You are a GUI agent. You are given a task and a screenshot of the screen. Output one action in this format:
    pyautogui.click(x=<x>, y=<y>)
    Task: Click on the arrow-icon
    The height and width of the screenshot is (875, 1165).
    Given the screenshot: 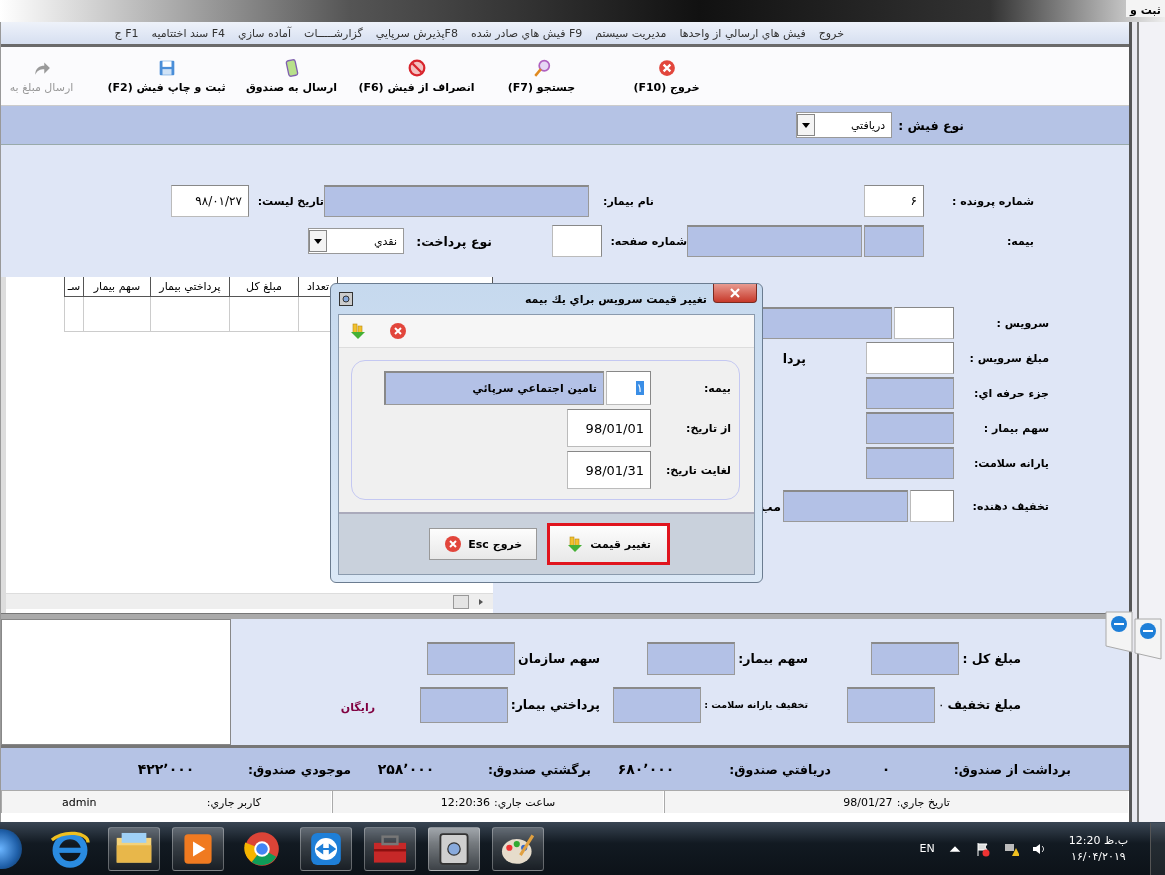 What is the action you would take?
    pyautogui.click(x=481, y=601)
    